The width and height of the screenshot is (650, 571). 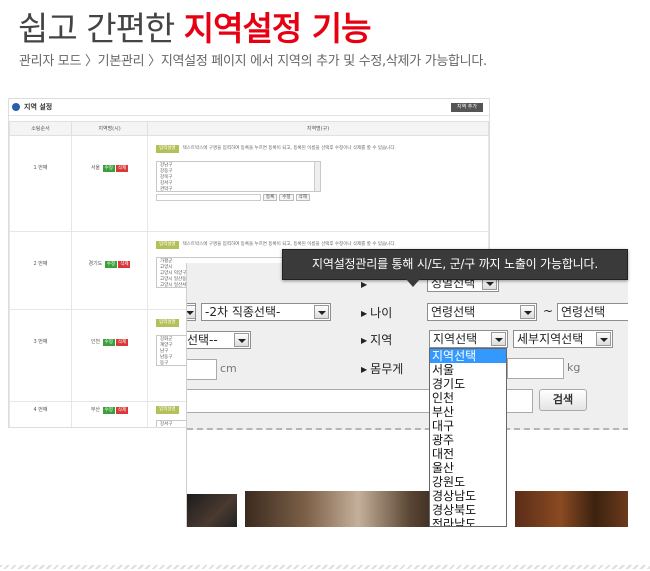 What do you see at coordinates (583, 312) in the screenshot?
I see `age-to-value: 연령선택` at bounding box center [583, 312].